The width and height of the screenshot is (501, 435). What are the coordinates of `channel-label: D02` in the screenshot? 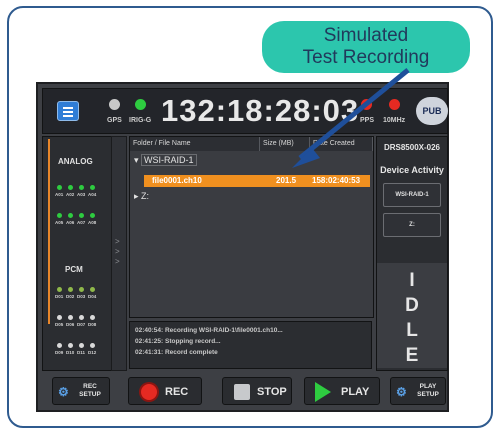 It's located at (70, 296).